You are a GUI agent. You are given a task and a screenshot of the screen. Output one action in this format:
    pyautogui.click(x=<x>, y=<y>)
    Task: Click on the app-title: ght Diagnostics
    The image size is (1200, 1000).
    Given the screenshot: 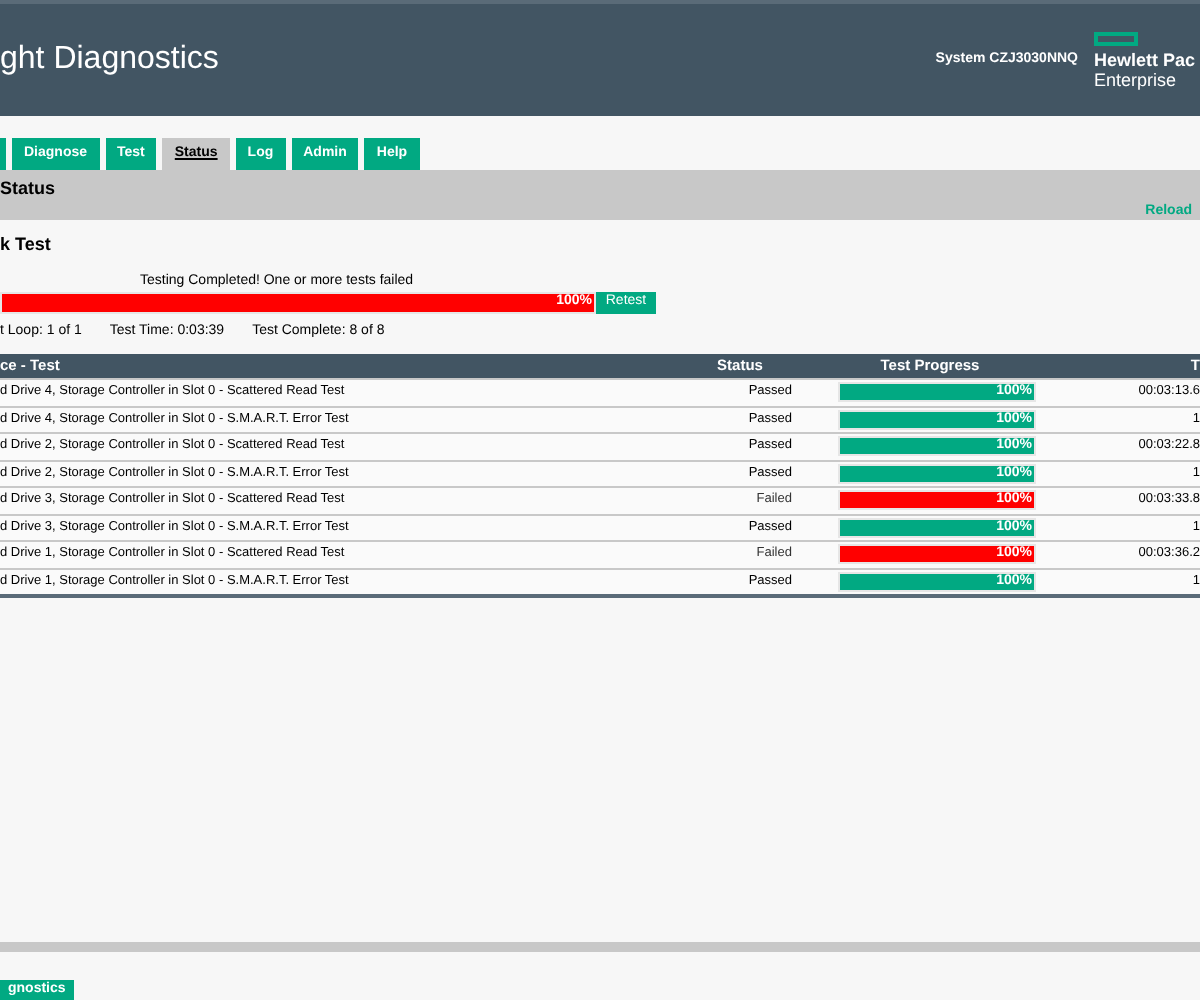 What is the action you would take?
    pyautogui.click(x=109, y=60)
    